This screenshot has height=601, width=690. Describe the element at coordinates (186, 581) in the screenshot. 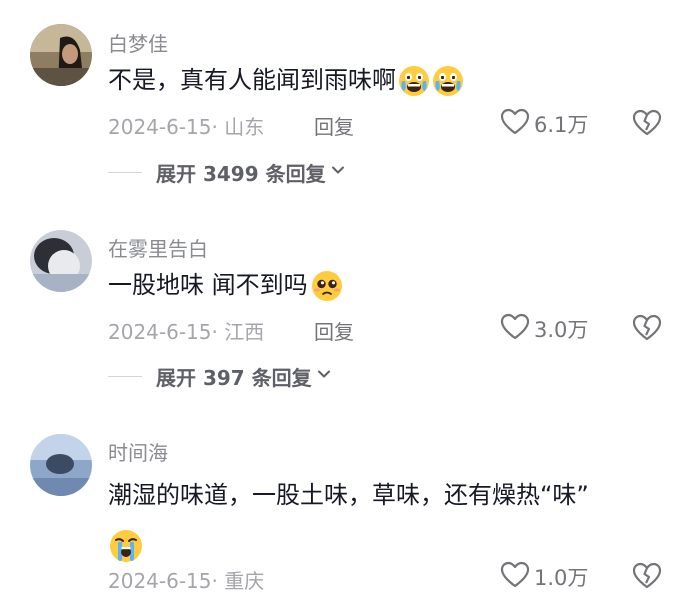

I see `comment-date-location: 2024-6-15· 重庆` at that location.